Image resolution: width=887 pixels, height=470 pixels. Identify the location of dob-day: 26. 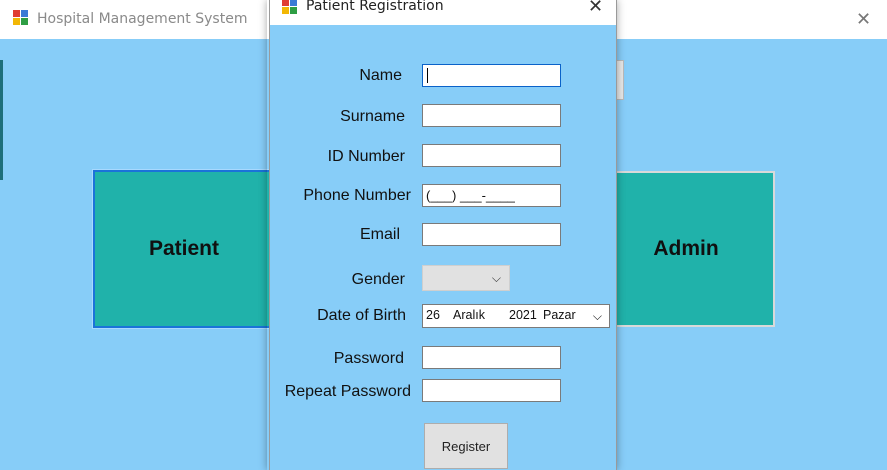
(433, 315).